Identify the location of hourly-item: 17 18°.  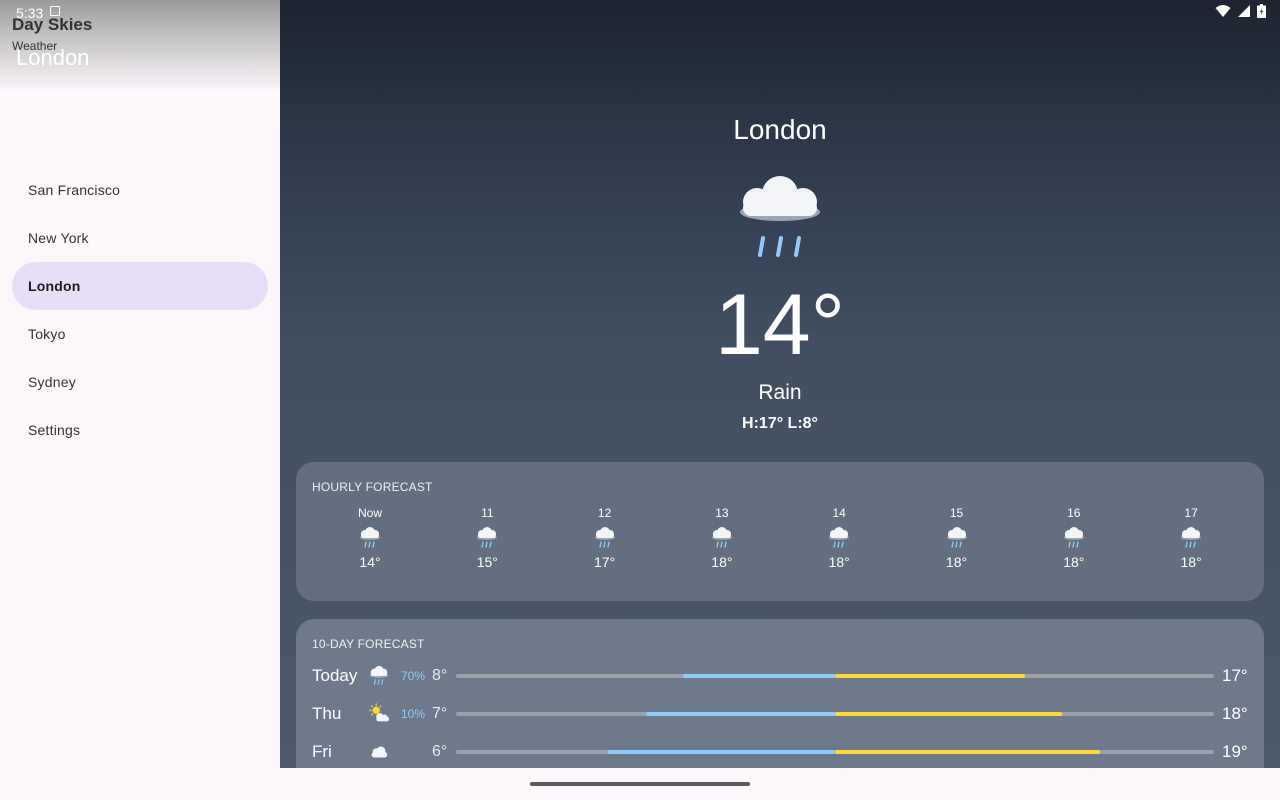
(1191, 538).